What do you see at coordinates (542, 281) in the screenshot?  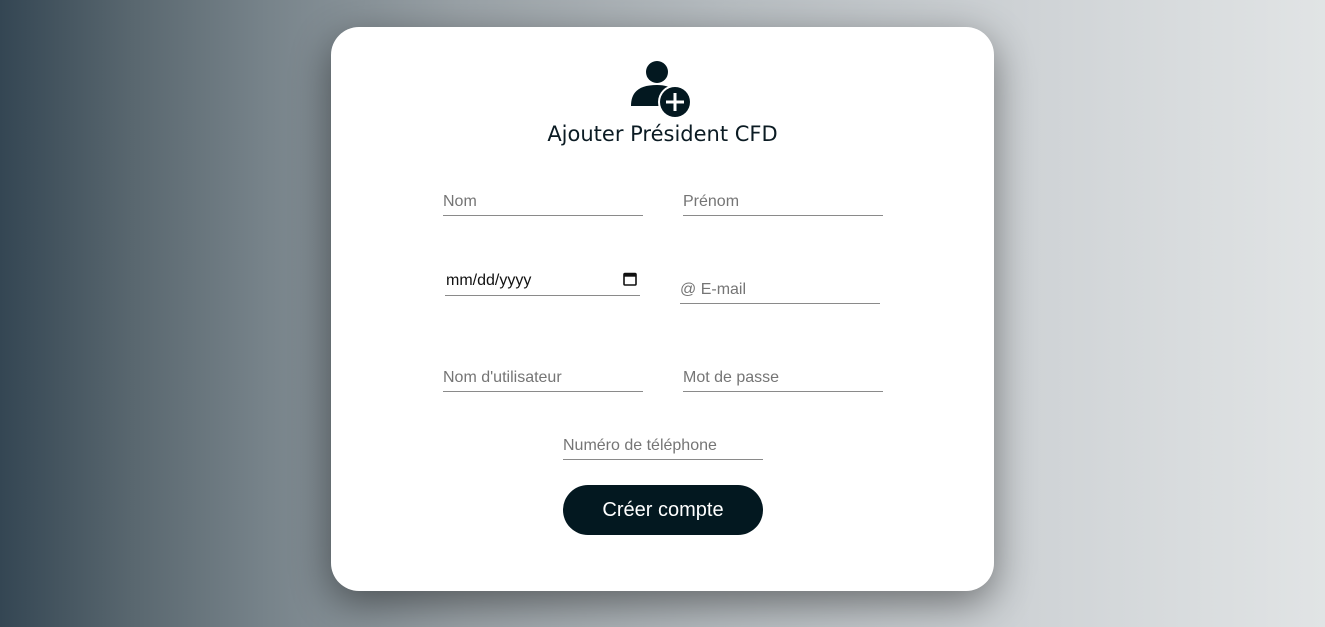 I see `birthdate-input: mm/dd/yyyy` at bounding box center [542, 281].